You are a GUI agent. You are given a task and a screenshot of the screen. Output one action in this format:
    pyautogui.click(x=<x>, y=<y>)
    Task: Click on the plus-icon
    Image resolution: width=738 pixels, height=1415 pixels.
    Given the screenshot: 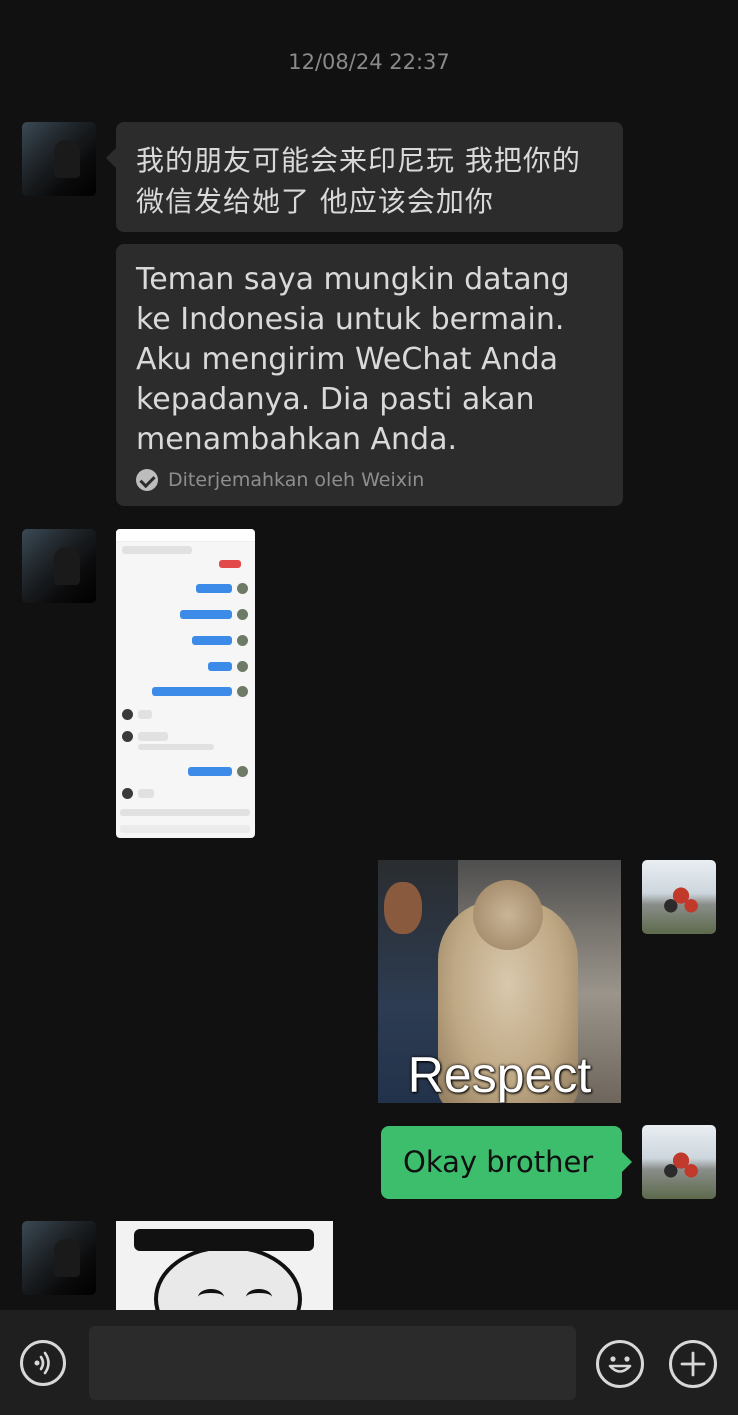 What is the action you would take?
    pyautogui.click(x=693, y=1364)
    